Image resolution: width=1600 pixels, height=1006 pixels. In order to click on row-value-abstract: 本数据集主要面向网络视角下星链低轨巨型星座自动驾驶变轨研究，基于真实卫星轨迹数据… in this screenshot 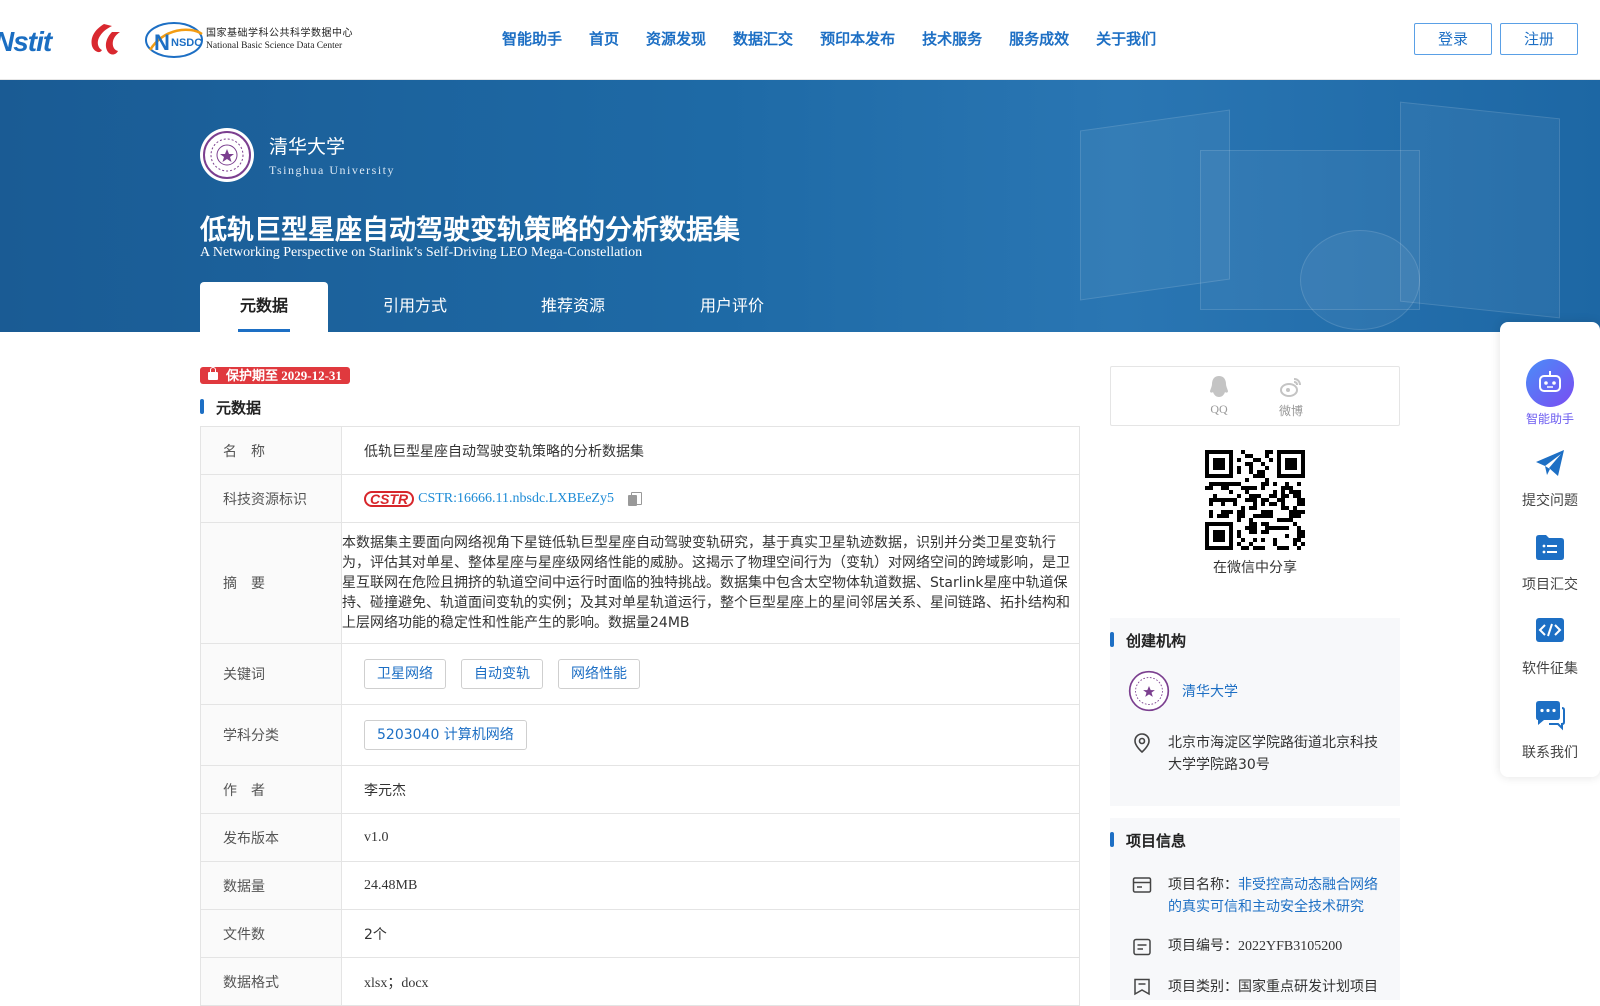, I will do `click(706, 583)`.